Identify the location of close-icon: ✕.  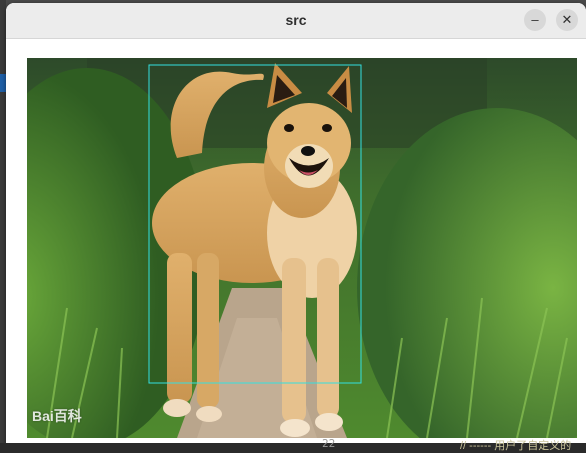
(567, 19).